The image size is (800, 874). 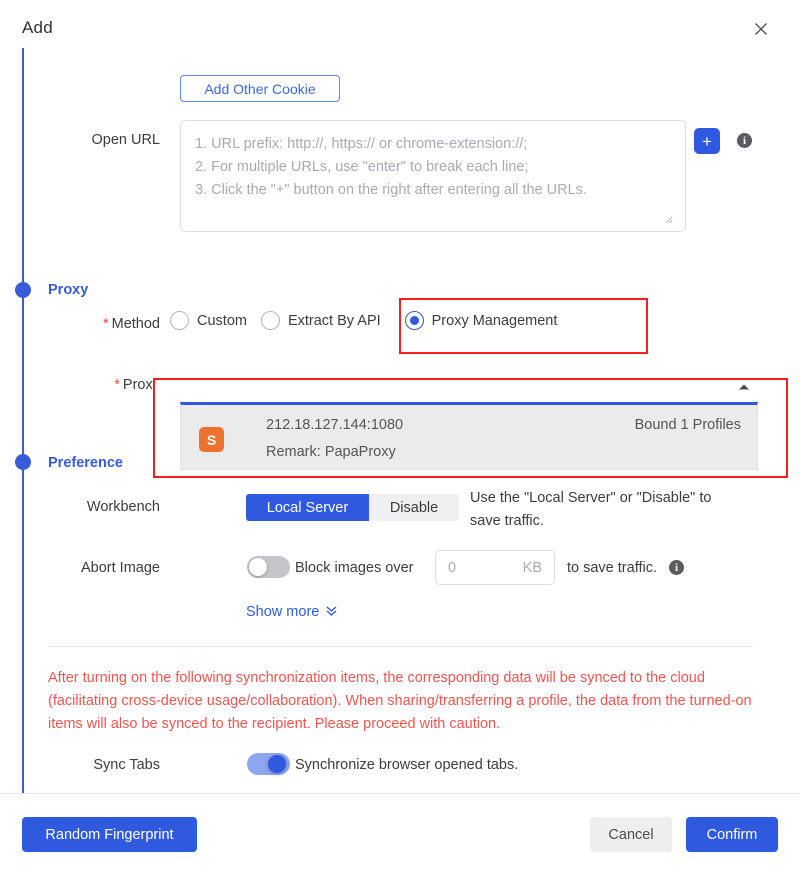 What do you see at coordinates (268, 567) in the screenshot?
I see `abort-image-toggle` at bounding box center [268, 567].